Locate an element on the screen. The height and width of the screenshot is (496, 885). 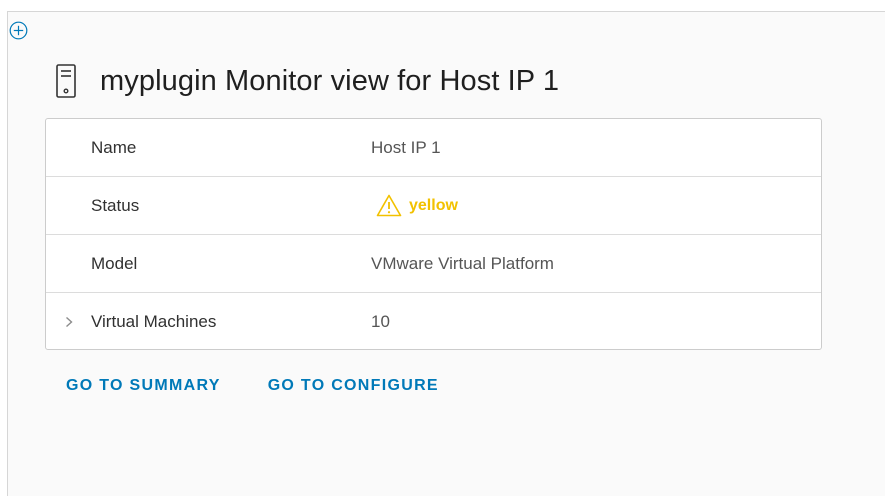
vm-count-value: 10 is located at coordinates (380, 321).